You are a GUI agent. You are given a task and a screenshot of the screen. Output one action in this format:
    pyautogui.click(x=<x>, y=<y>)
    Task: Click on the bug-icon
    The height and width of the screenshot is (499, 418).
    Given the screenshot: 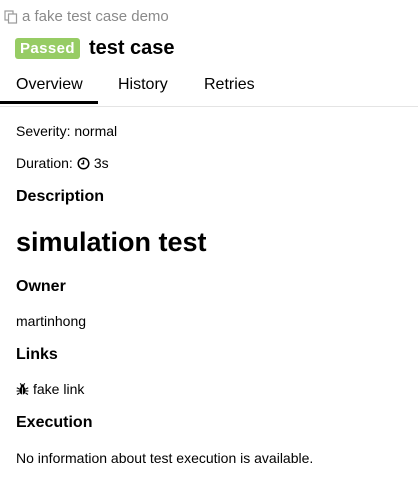 What is the action you would take?
    pyautogui.click(x=22, y=389)
    